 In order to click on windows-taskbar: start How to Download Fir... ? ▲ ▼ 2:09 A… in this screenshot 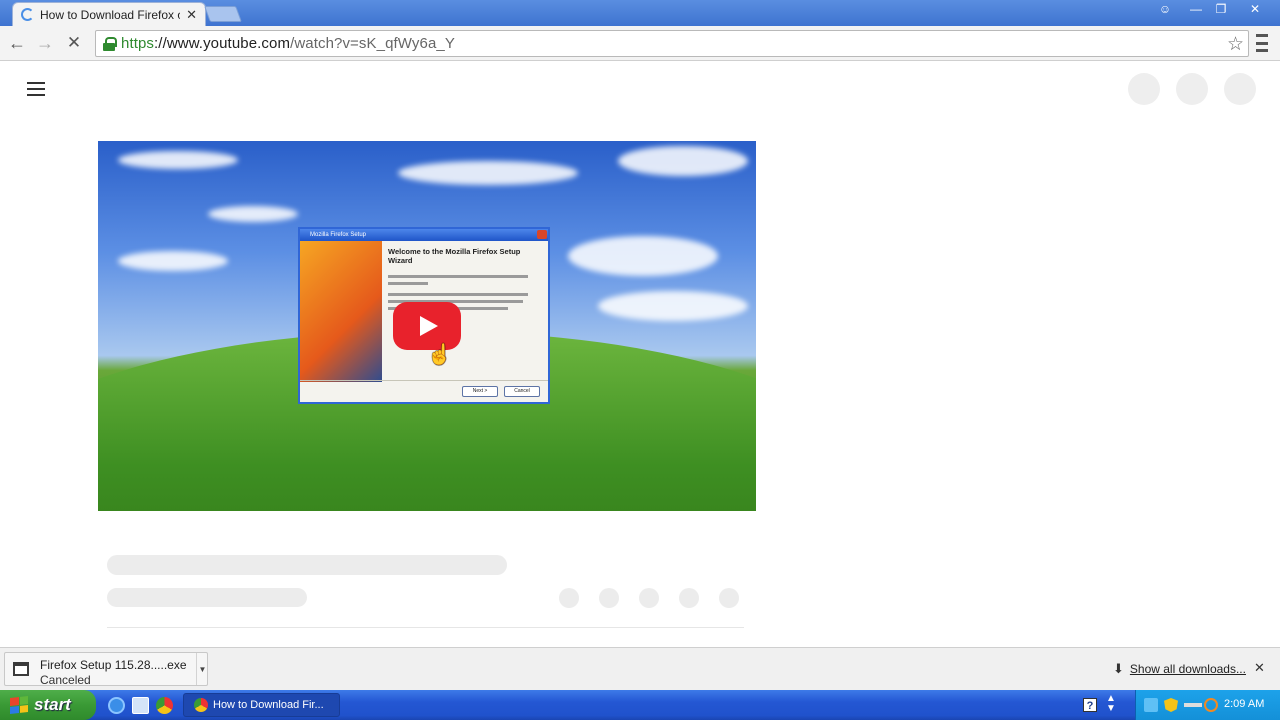, I will do `click(640, 705)`.